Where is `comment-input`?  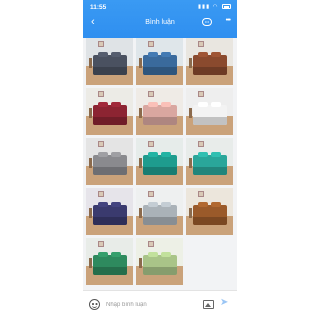 comment-input is located at coordinates (151, 305).